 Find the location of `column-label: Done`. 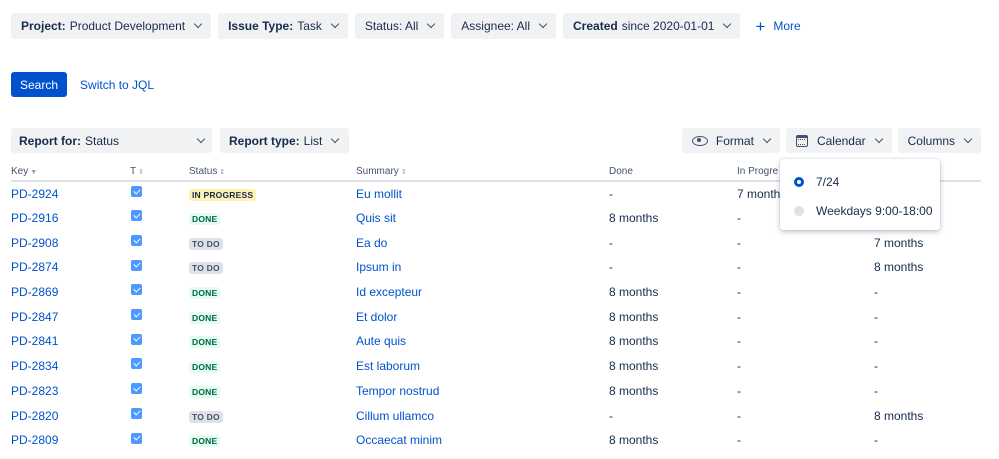

column-label: Done is located at coordinates (621, 171).